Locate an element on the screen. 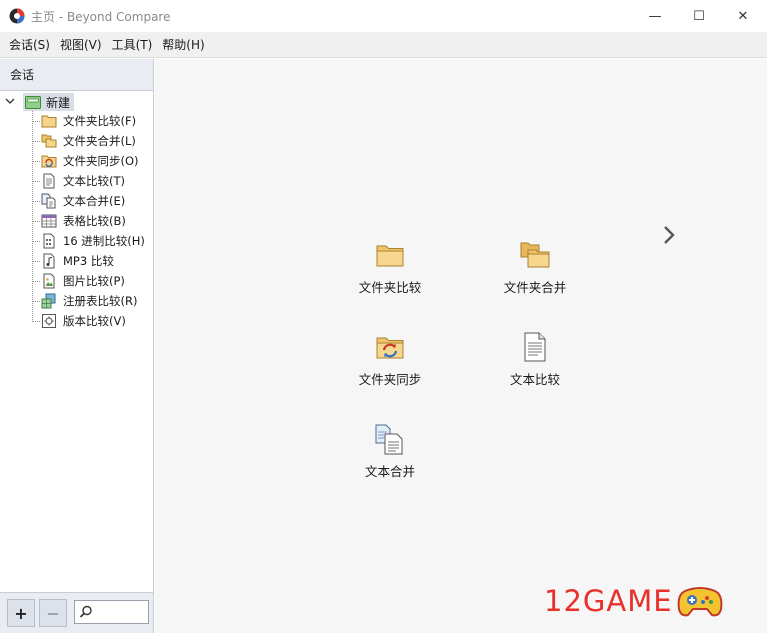 This screenshot has width=767, height=633. search-icon is located at coordinates (85, 611).